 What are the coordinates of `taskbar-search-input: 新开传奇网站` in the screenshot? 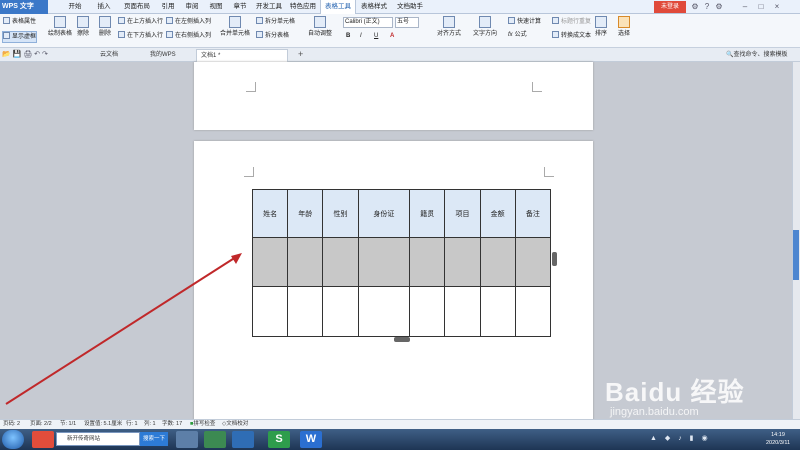 It's located at (98, 439).